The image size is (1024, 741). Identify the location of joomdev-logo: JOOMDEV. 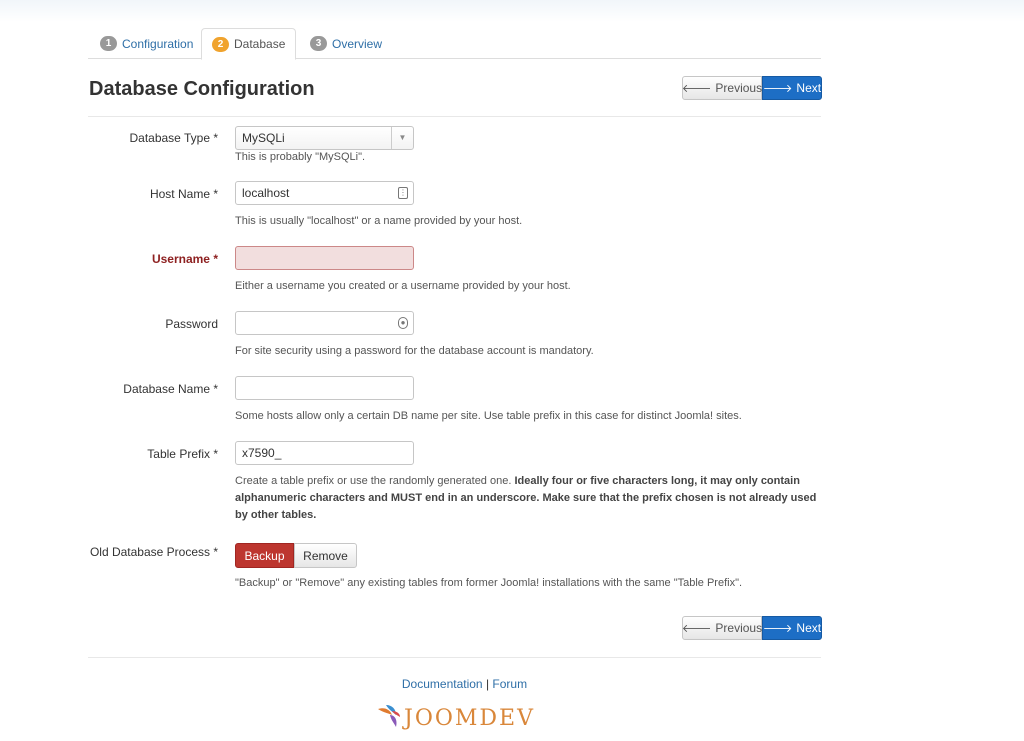
(455, 718).